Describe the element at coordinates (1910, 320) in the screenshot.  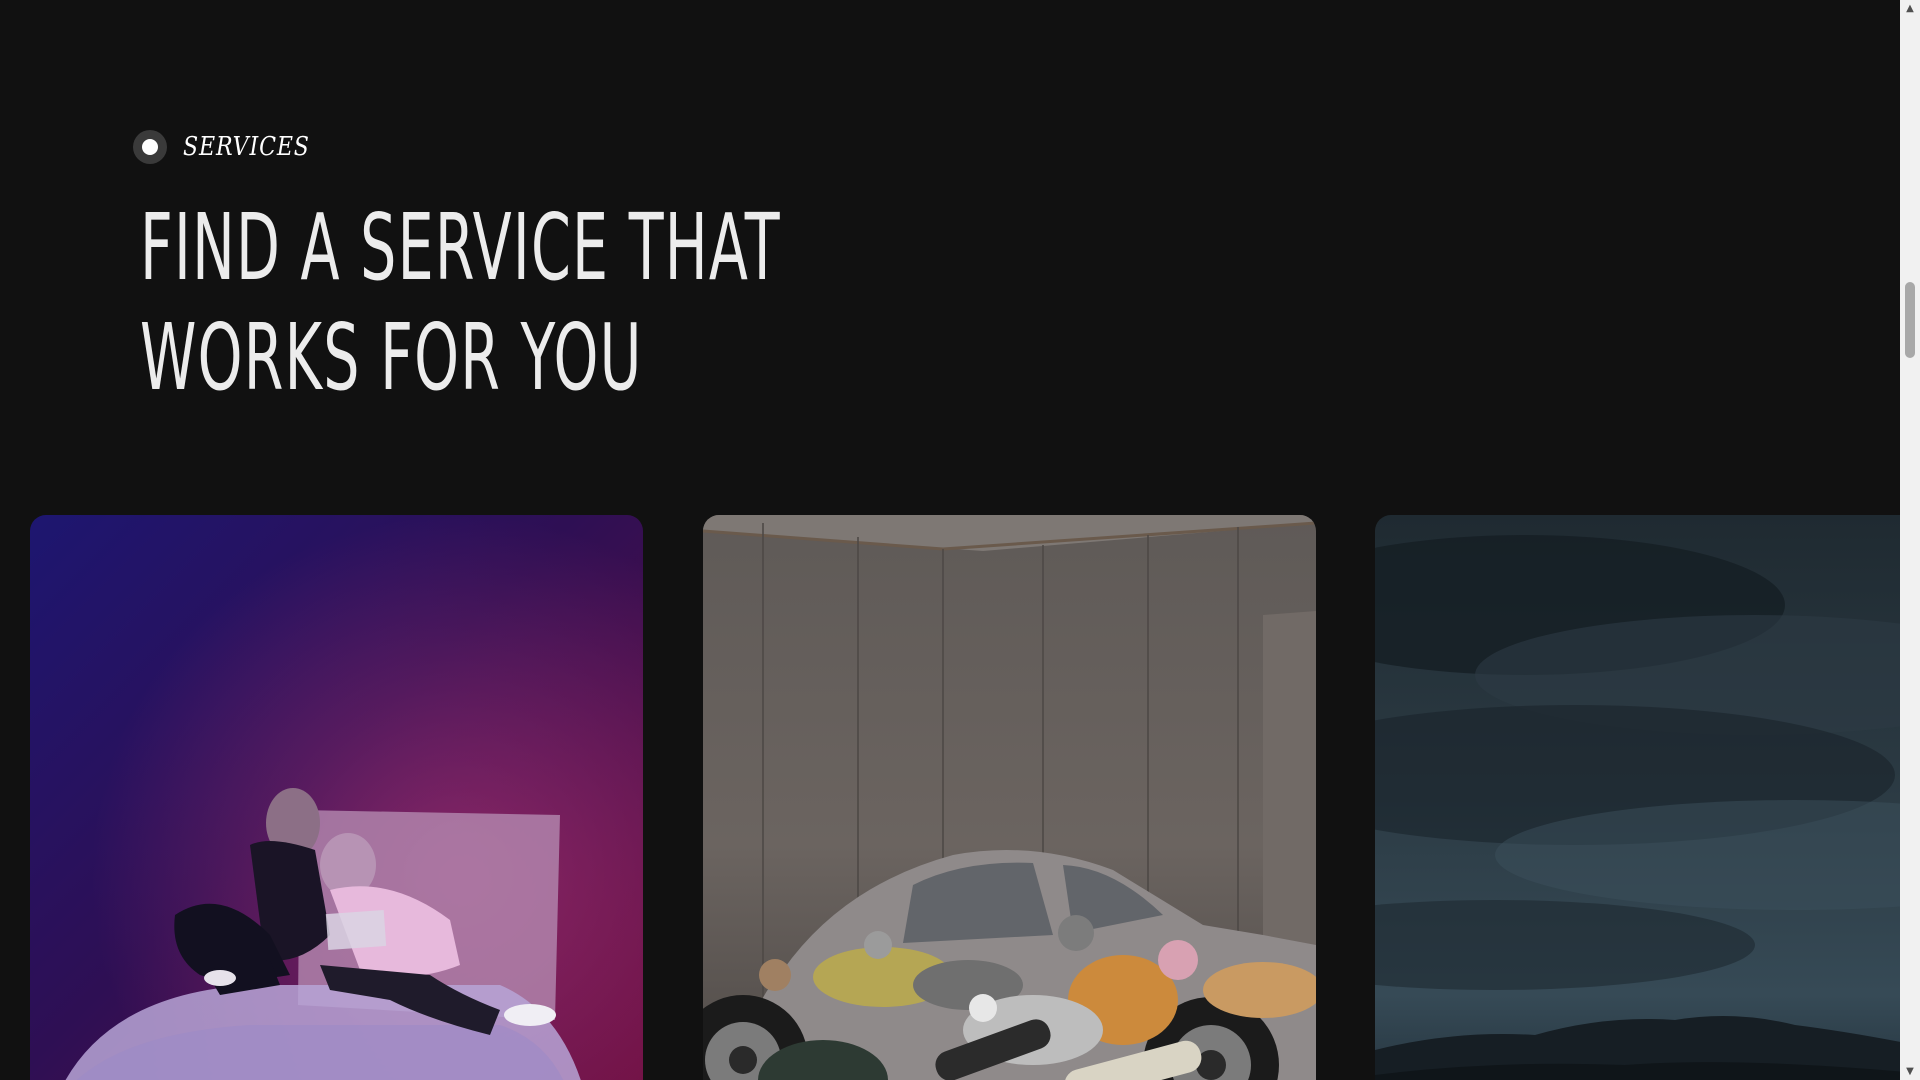
I see `scrollbar-thumb` at that location.